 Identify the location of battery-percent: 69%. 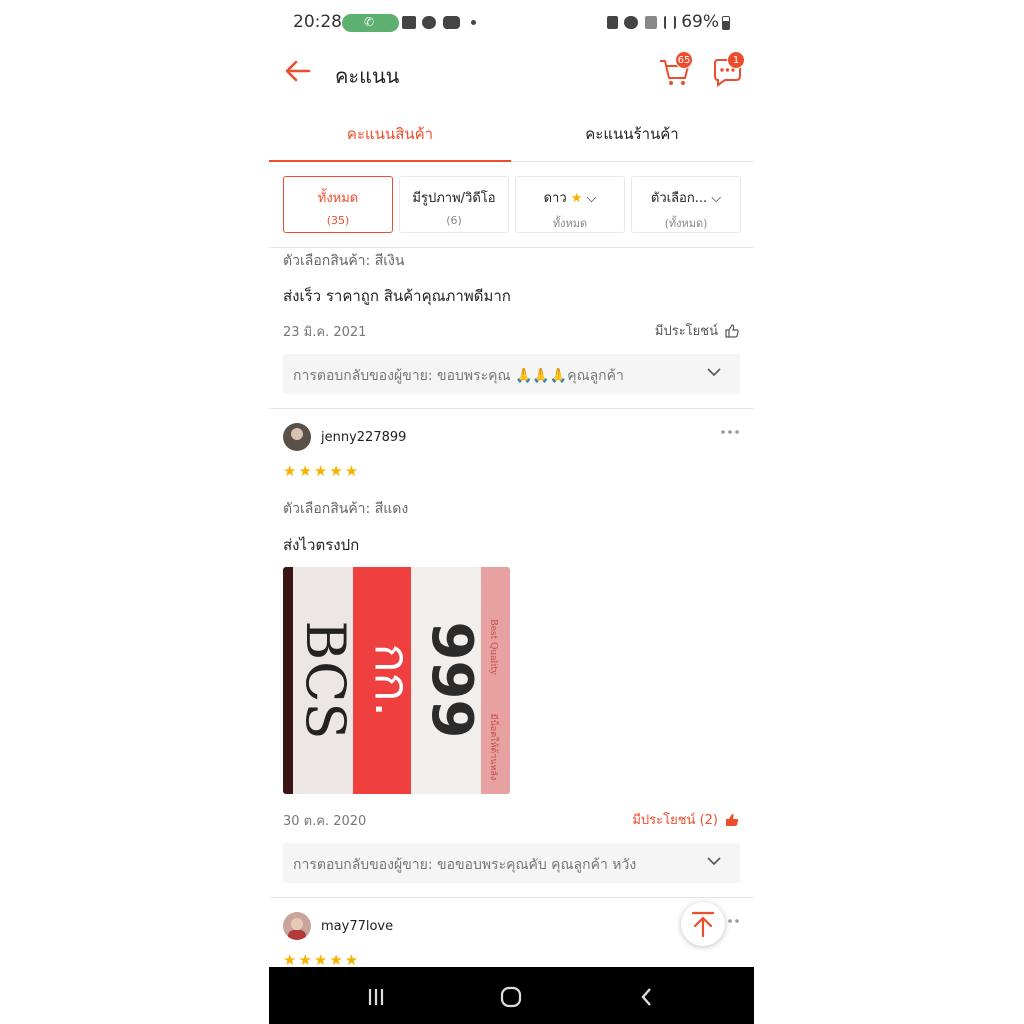
(700, 22).